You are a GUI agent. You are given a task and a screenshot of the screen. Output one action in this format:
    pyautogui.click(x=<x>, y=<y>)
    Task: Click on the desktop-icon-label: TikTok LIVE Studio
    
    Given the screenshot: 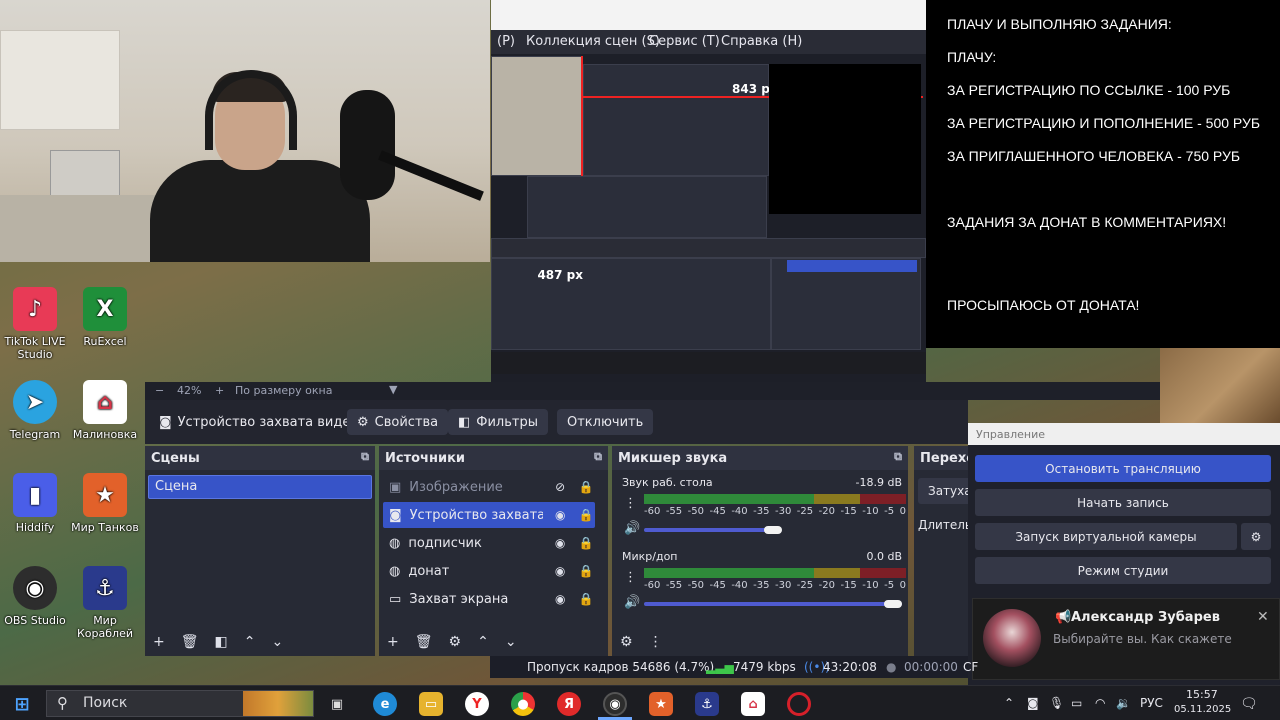 What is the action you would take?
    pyautogui.click(x=35, y=348)
    